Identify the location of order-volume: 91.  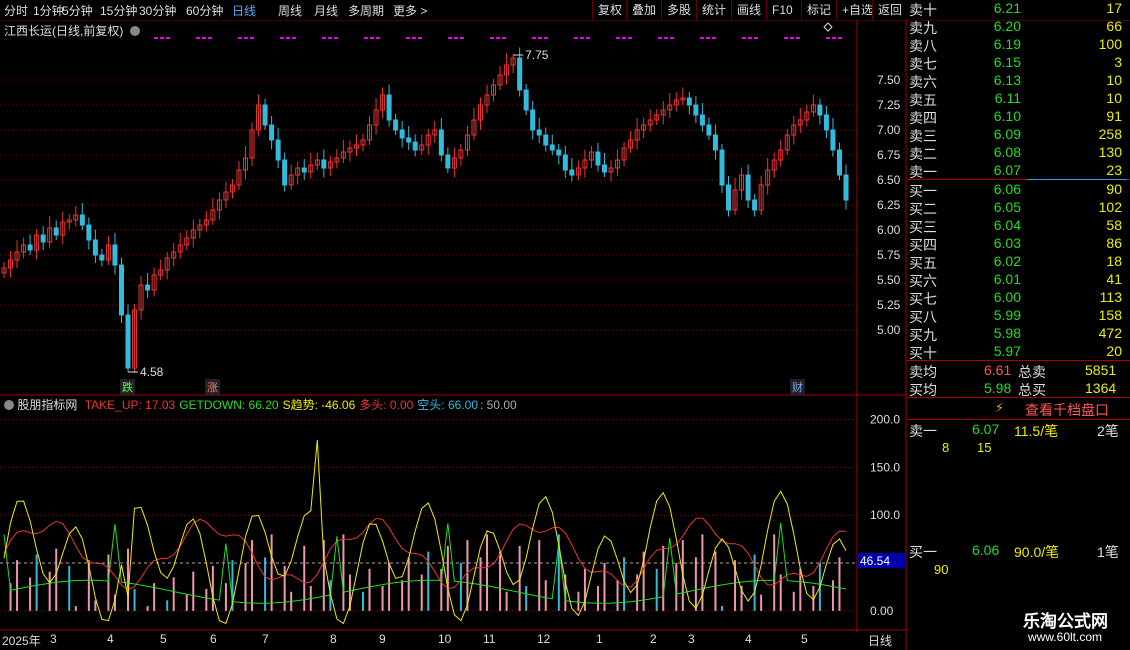
(1114, 116).